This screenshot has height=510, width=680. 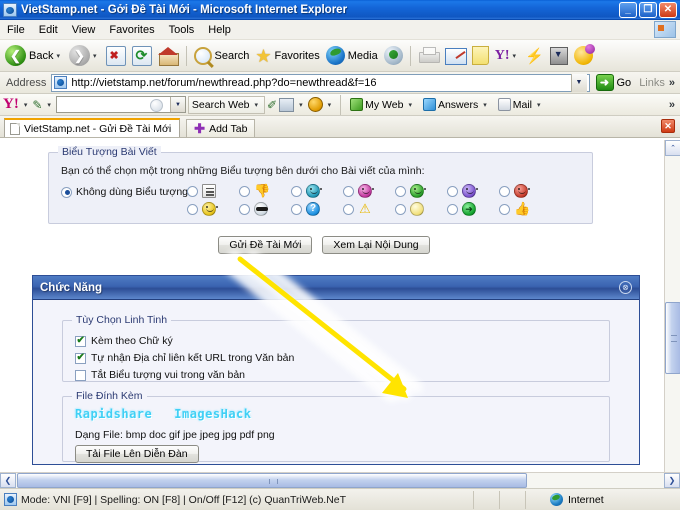 What do you see at coordinates (672, 338) in the screenshot?
I see `vertical-scroll-thumb` at bounding box center [672, 338].